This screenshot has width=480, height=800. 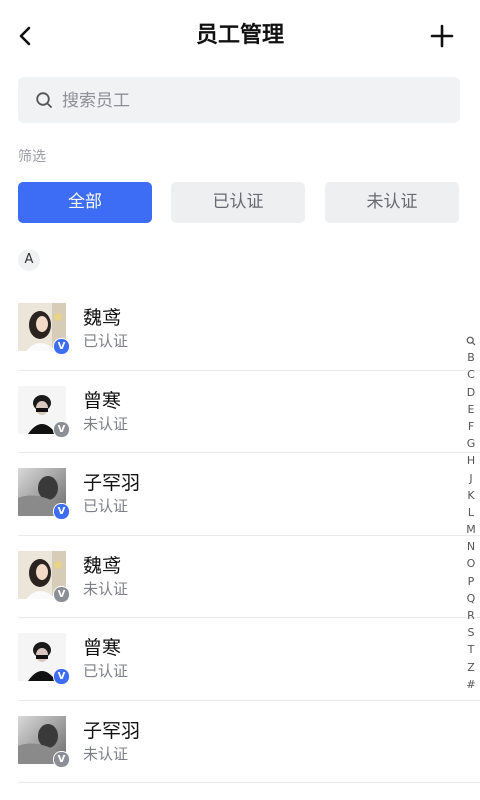 I want to click on index-letter: R, so click(x=471, y=615).